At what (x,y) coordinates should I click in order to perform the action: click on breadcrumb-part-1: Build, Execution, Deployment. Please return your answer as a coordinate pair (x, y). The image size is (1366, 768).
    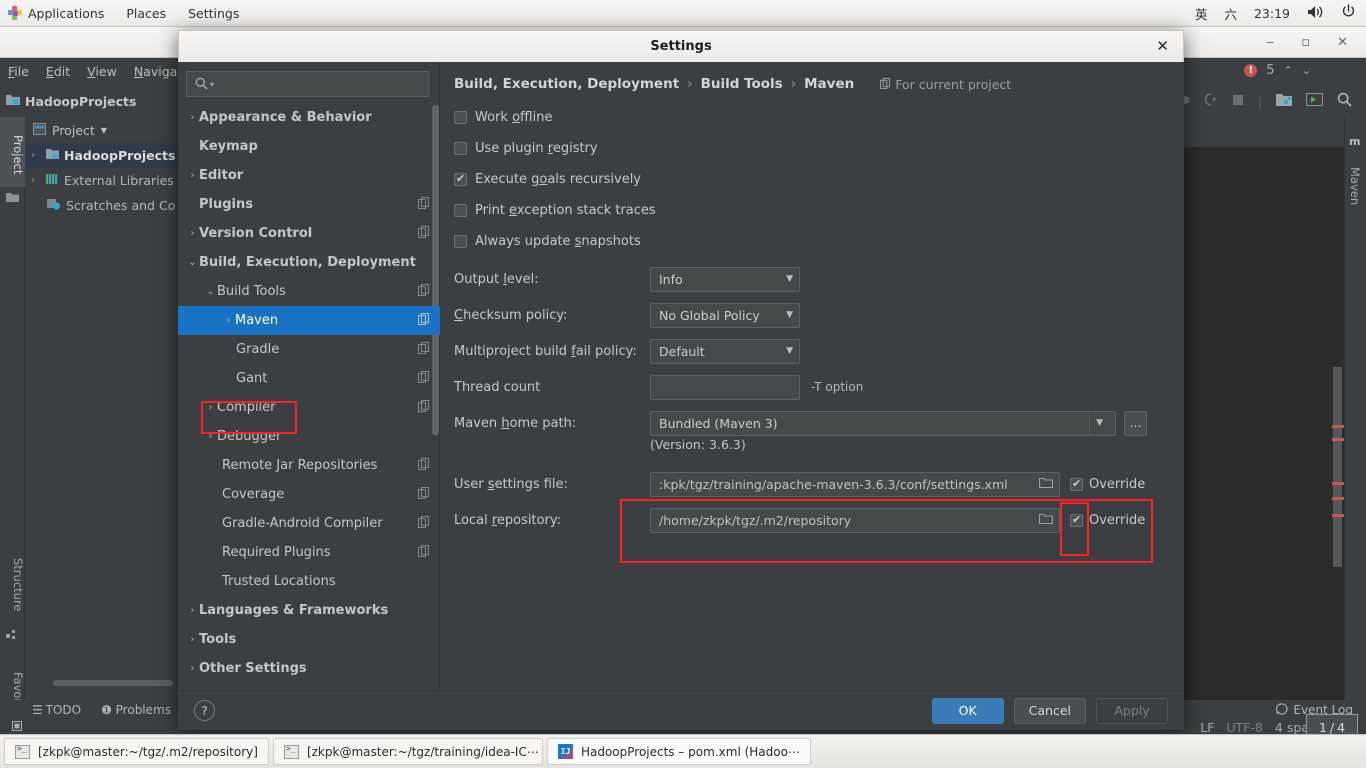
    Looking at the image, I should click on (566, 84).